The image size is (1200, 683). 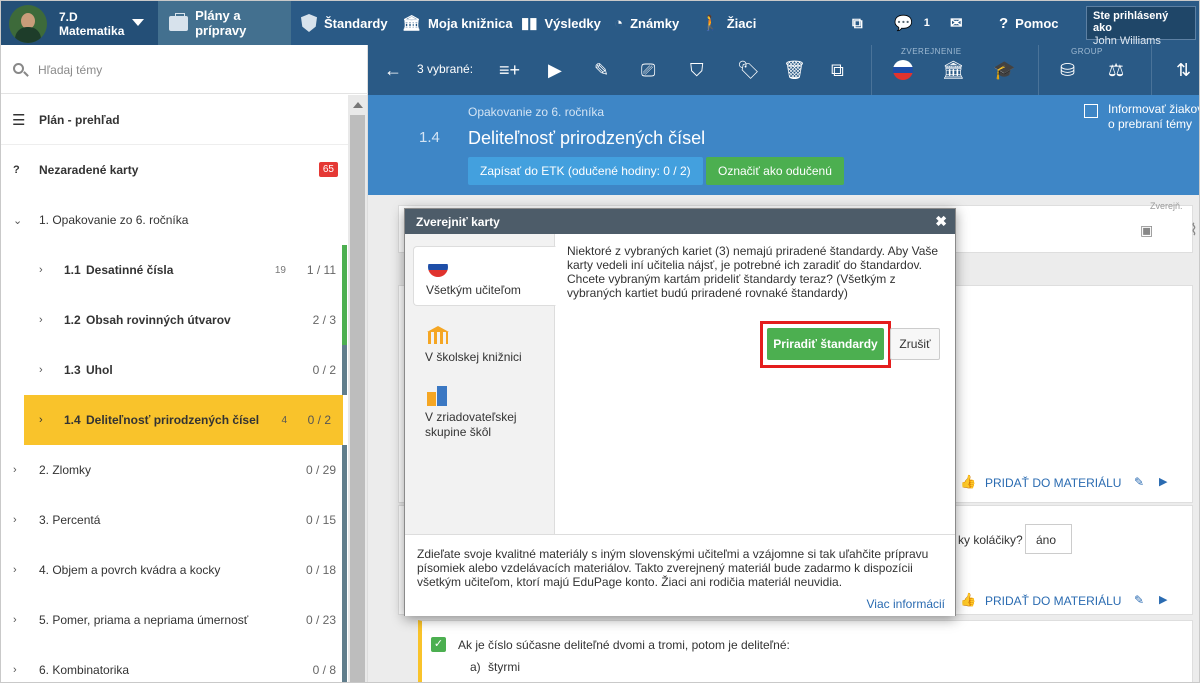 I want to click on tab-school-group: V zriadovateľskej skupine škôl, so click(x=484, y=411).